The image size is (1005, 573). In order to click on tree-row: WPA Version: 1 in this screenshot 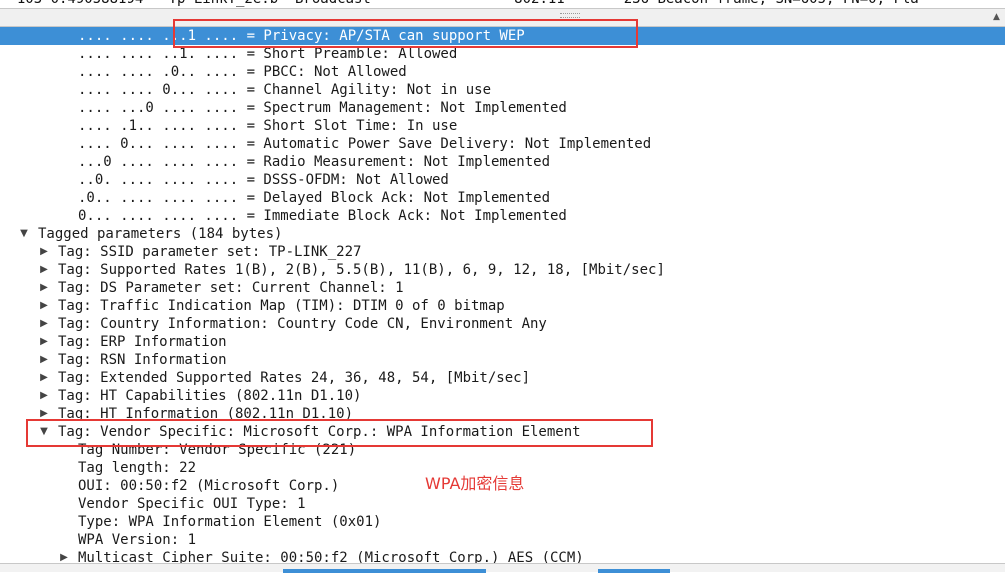, I will do `click(502, 540)`.